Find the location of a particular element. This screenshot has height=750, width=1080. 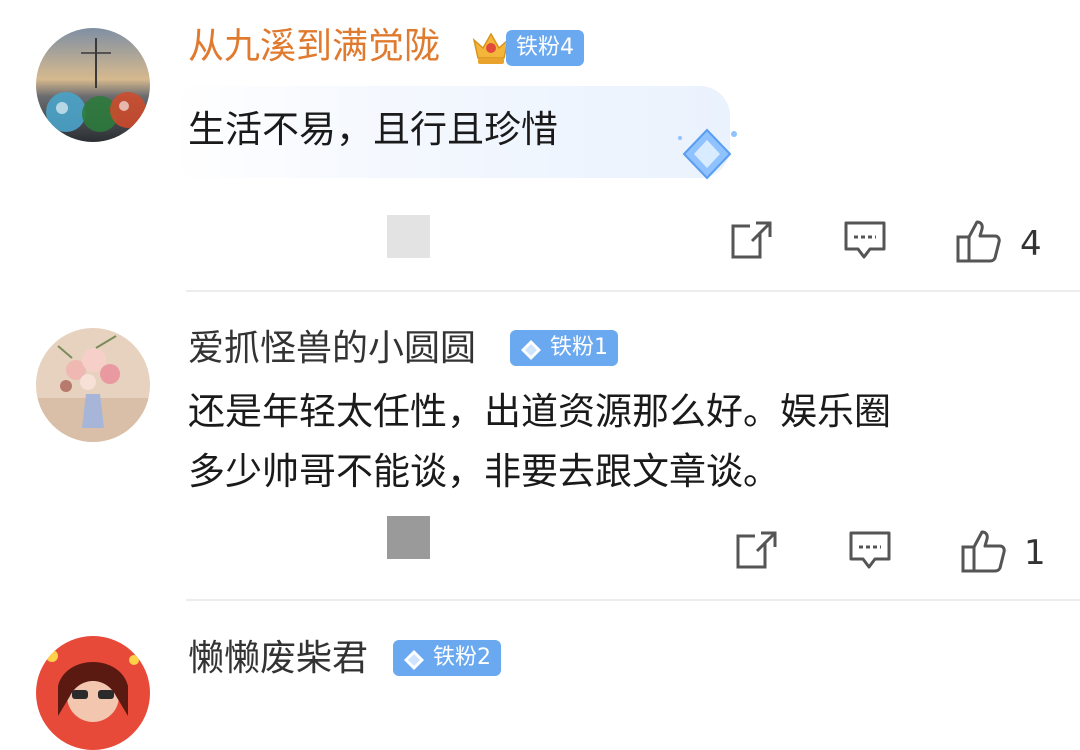

comment-text-line: 多少帅哥不能谈，非要去跟文章谈。 is located at coordinates (484, 471).